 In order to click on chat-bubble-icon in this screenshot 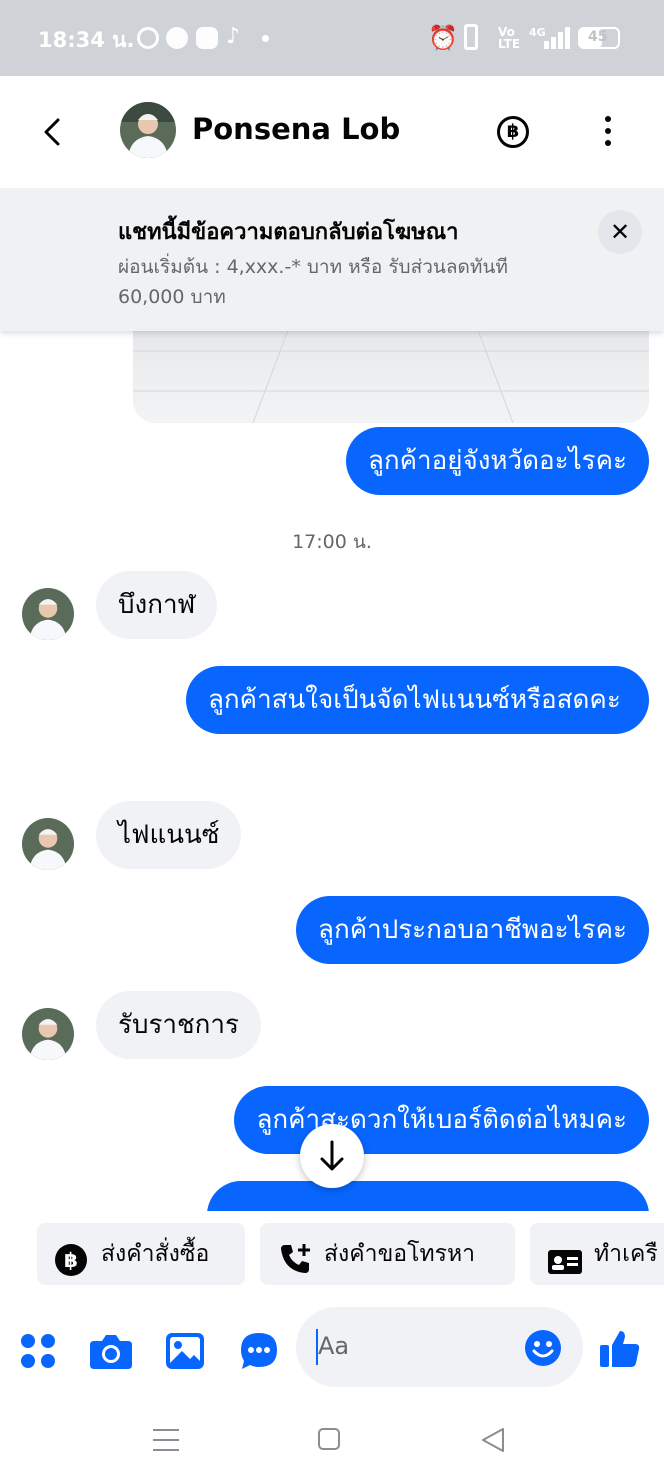, I will do `click(259, 1353)`.